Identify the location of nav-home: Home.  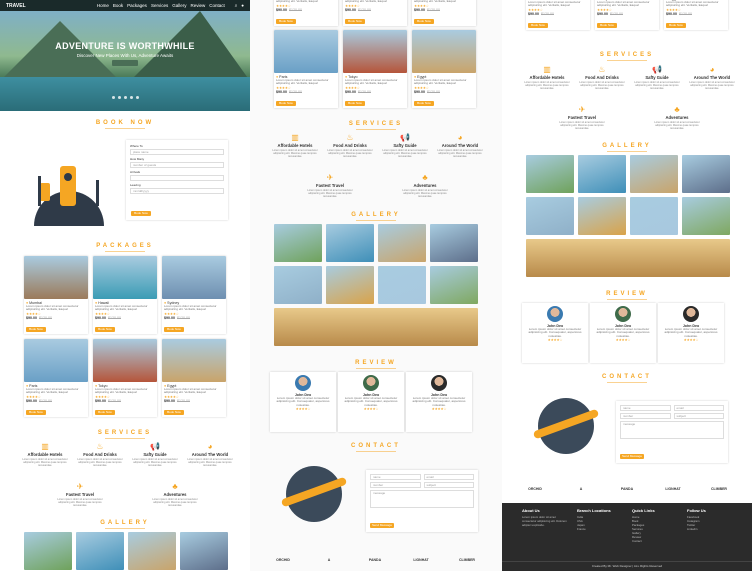
(103, 5).